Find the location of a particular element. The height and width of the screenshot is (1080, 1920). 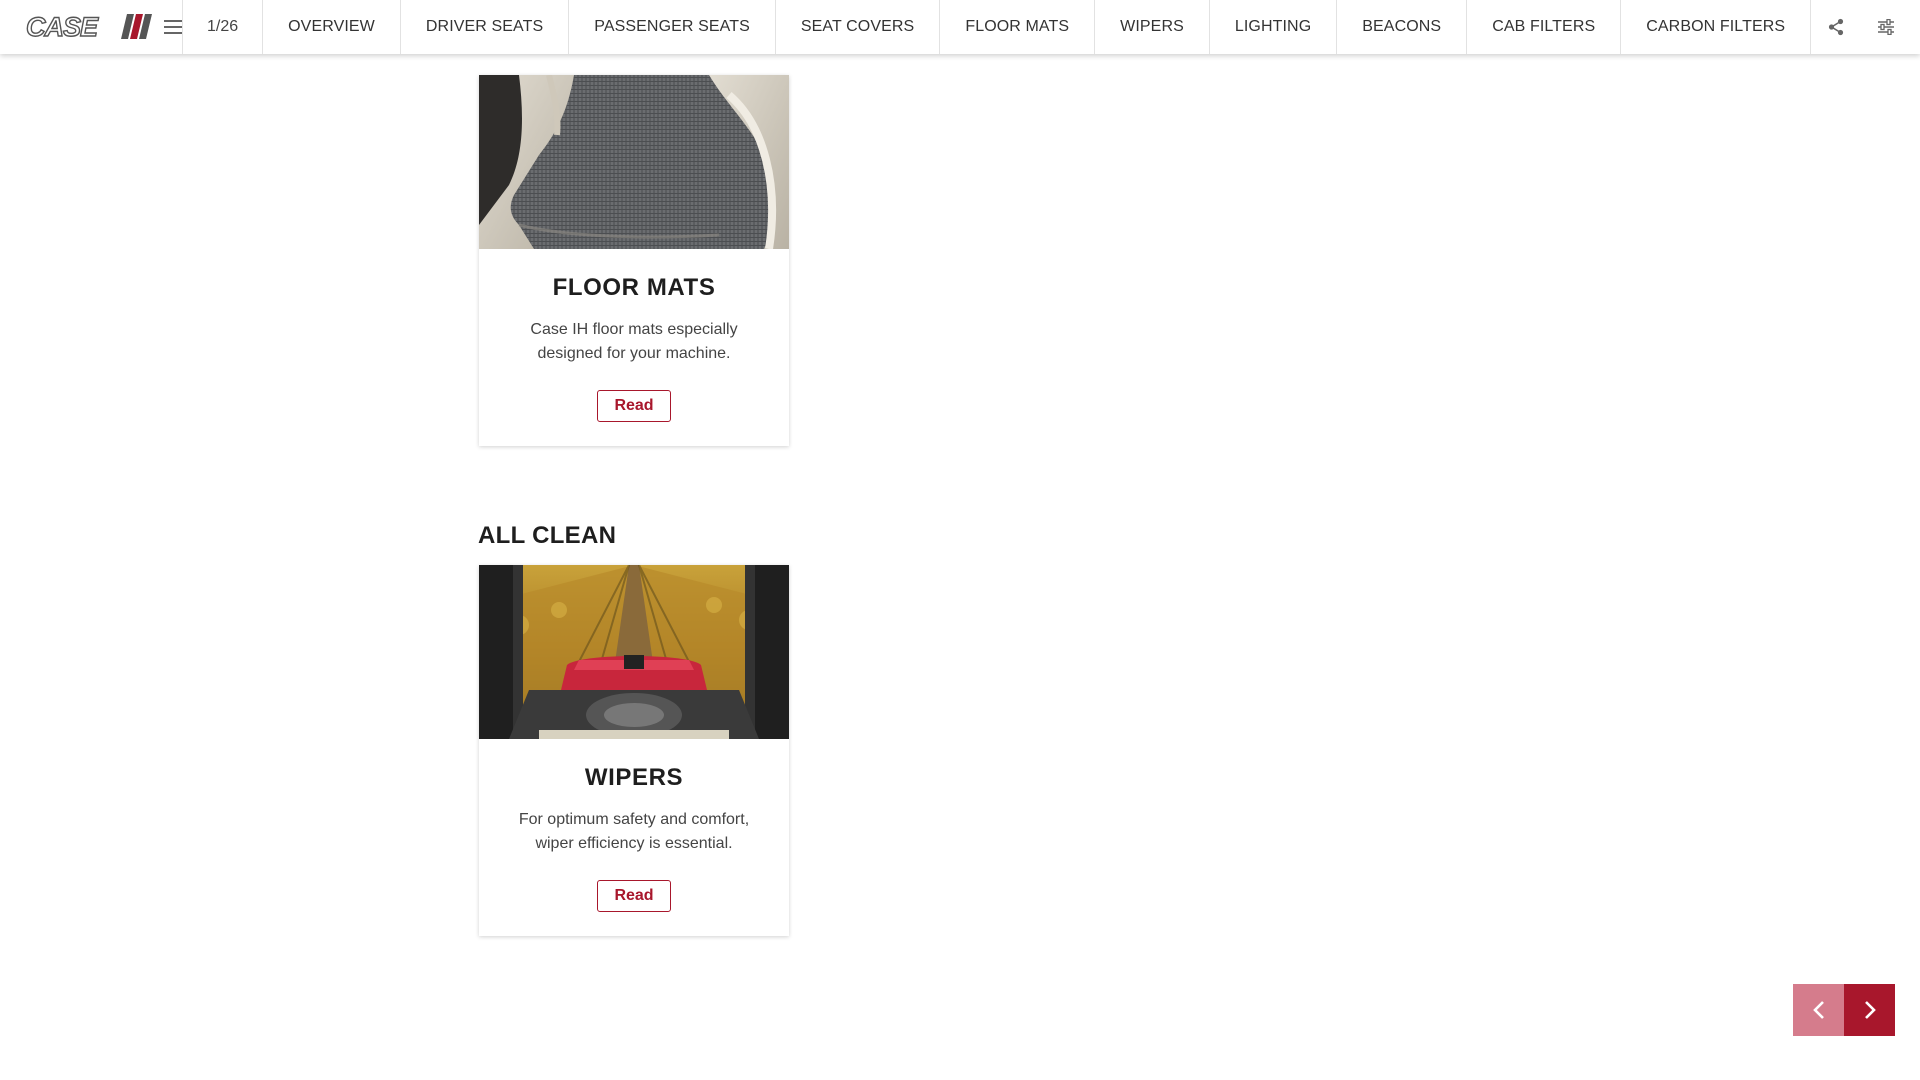

nav-lighting: LIGHTING is located at coordinates (1274, 27).